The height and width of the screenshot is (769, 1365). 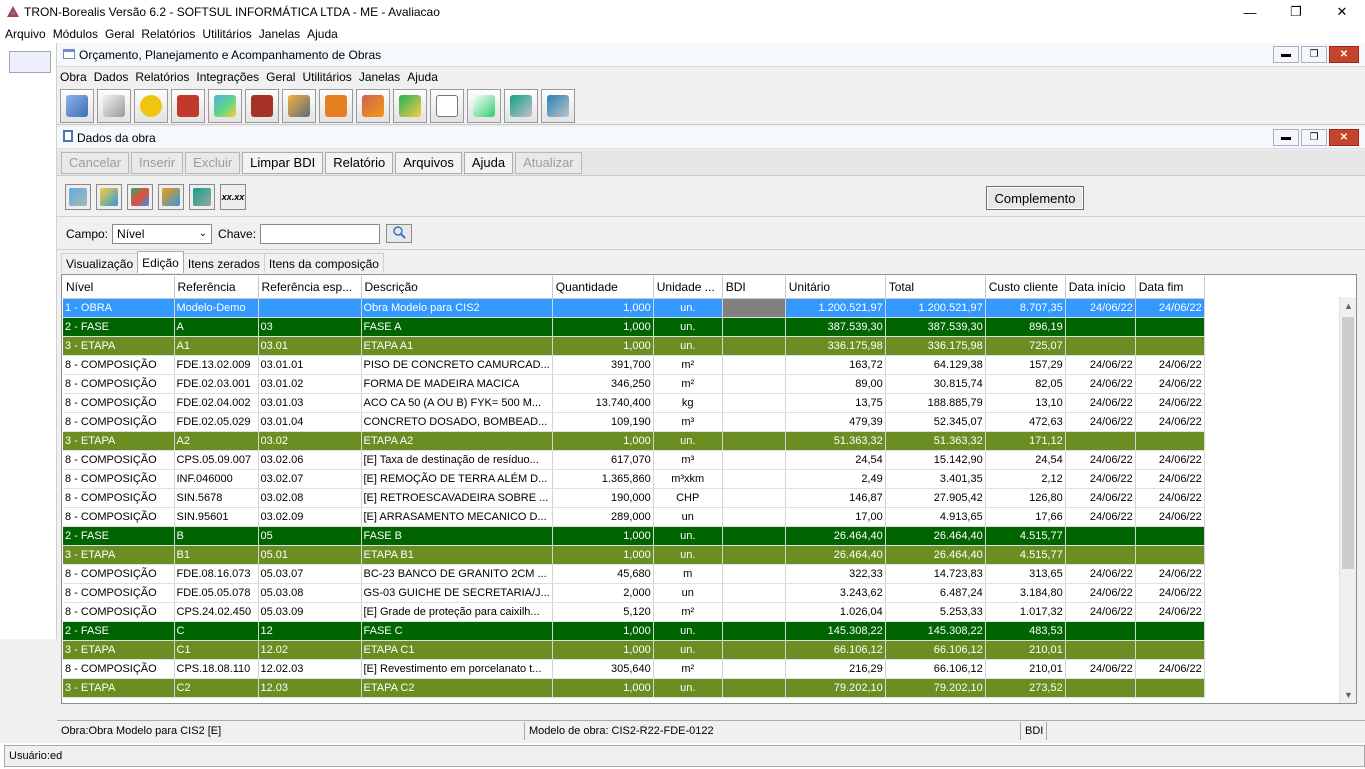 What do you see at coordinates (283, 162) in the screenshot?
I see `clear-bdi-button: Limpar BDI` at bounding box center [283, 162].